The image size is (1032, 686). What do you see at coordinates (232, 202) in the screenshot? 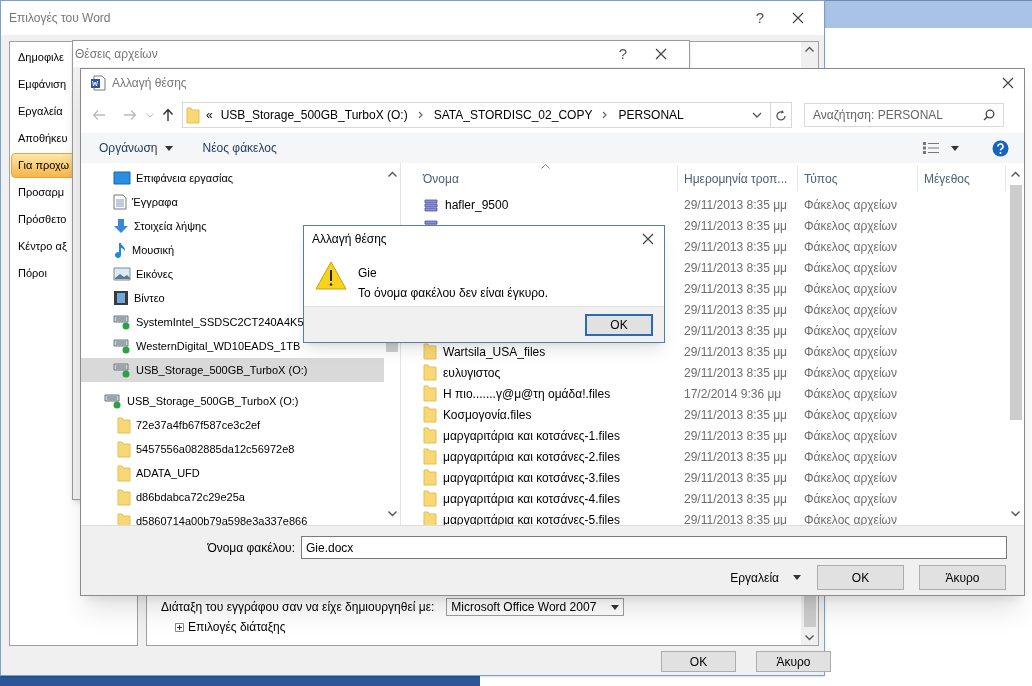
I see `tree-item: Έγγραφα` at bounding box center [232, 202].